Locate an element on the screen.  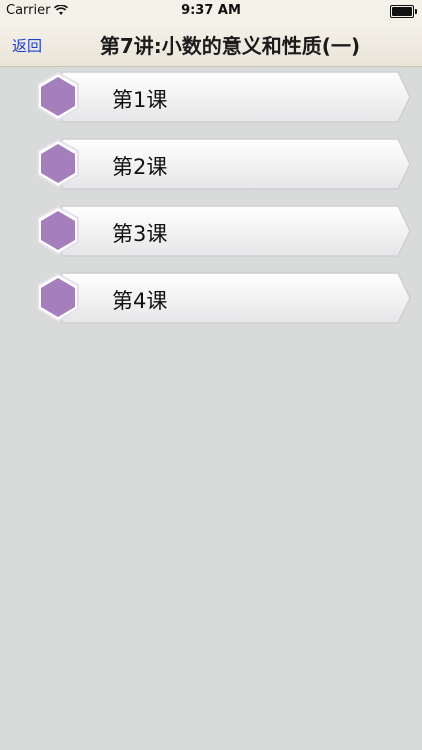
lesson-label: 第3课 is located at coordinates (140, 234).